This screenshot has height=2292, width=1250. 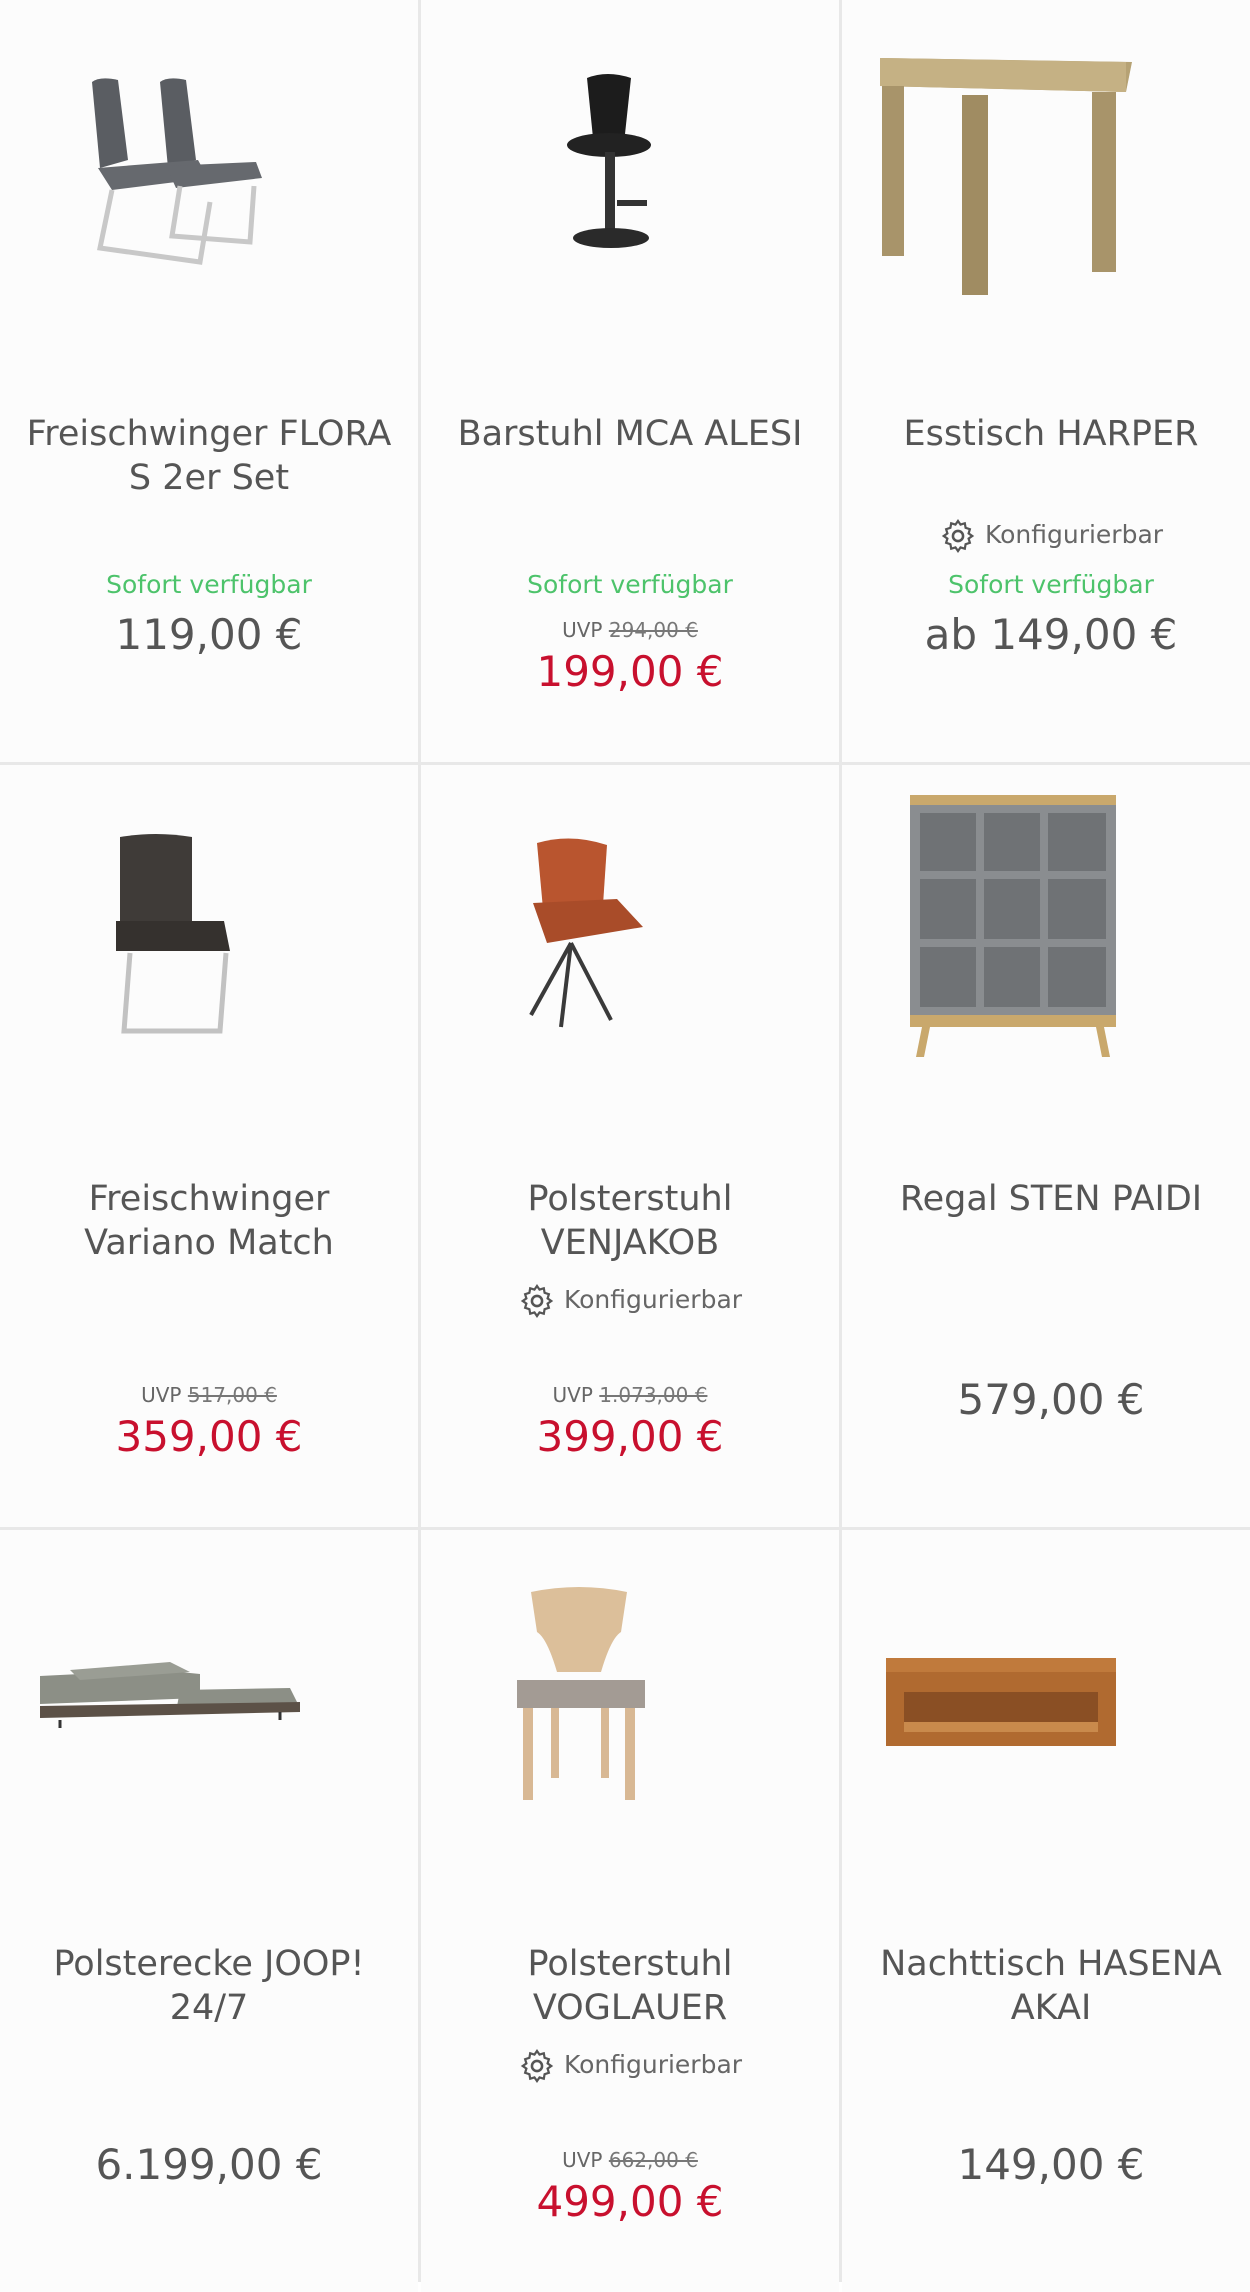 What do you see at coordinates (209, 1710) in the screenshot?
I see `sofa-image` at bounding box center [209, 1710].